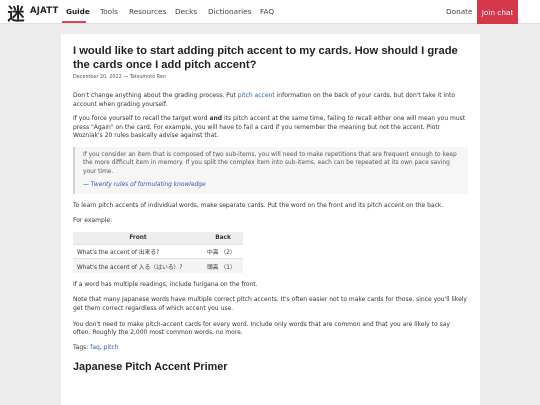  I want to click on table-row: What's the accent of 出来る? 中高 （2）, so click(158, 251).